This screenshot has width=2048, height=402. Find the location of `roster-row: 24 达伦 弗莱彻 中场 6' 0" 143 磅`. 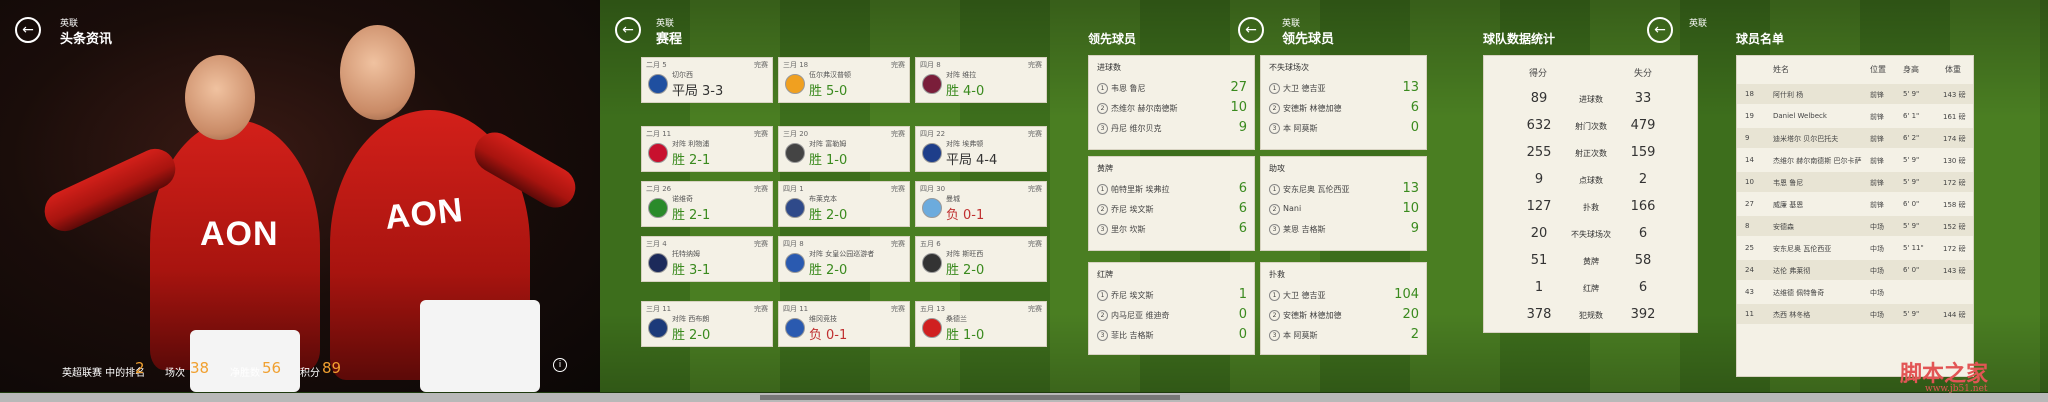

roster-row: 24 达伦 弗莱彻 中场 6' 0" 143 磅 is located at coordinates (1855, 270).